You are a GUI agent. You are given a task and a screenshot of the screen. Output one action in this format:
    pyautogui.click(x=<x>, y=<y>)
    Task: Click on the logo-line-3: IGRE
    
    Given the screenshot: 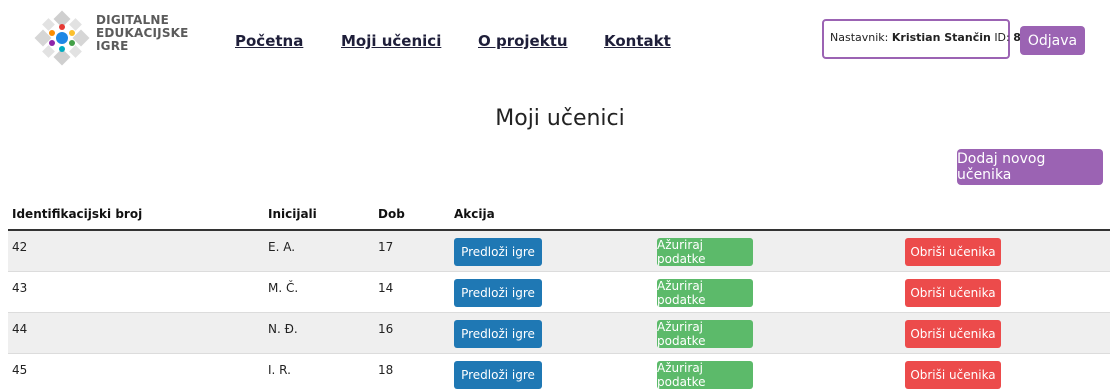 What is the action you would take?
    pyautogui.click(x=112, y=46)
    